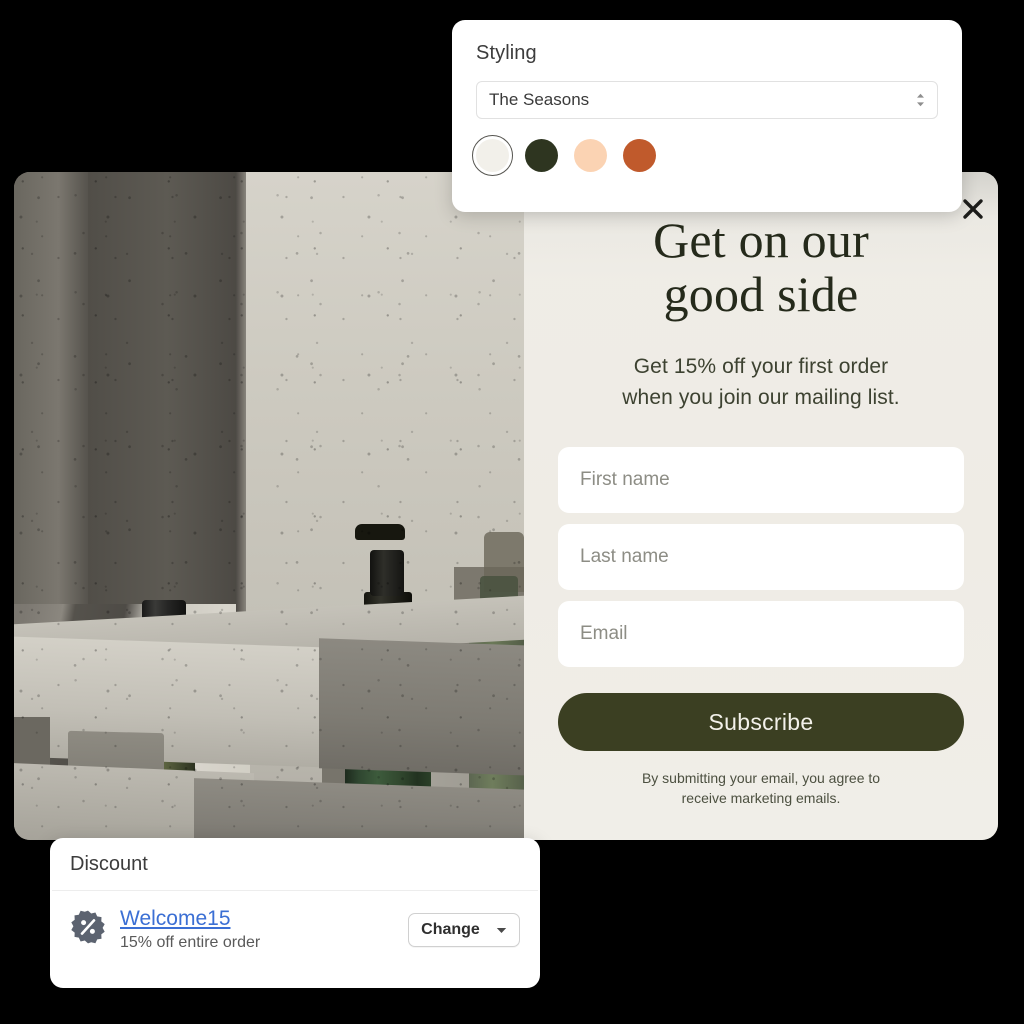  Describe the element at coordinates (761, 267) in the screenshot. I see `popup-headline: Get on our good side` at that location.